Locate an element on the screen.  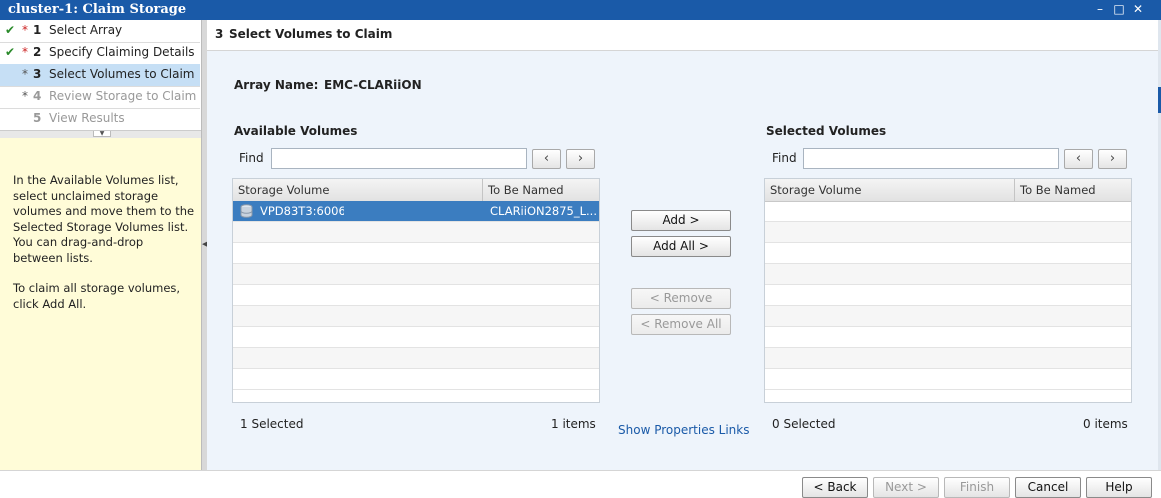
page-header: 3 Select Volumes to Claim is located at coordinates (682, 35).